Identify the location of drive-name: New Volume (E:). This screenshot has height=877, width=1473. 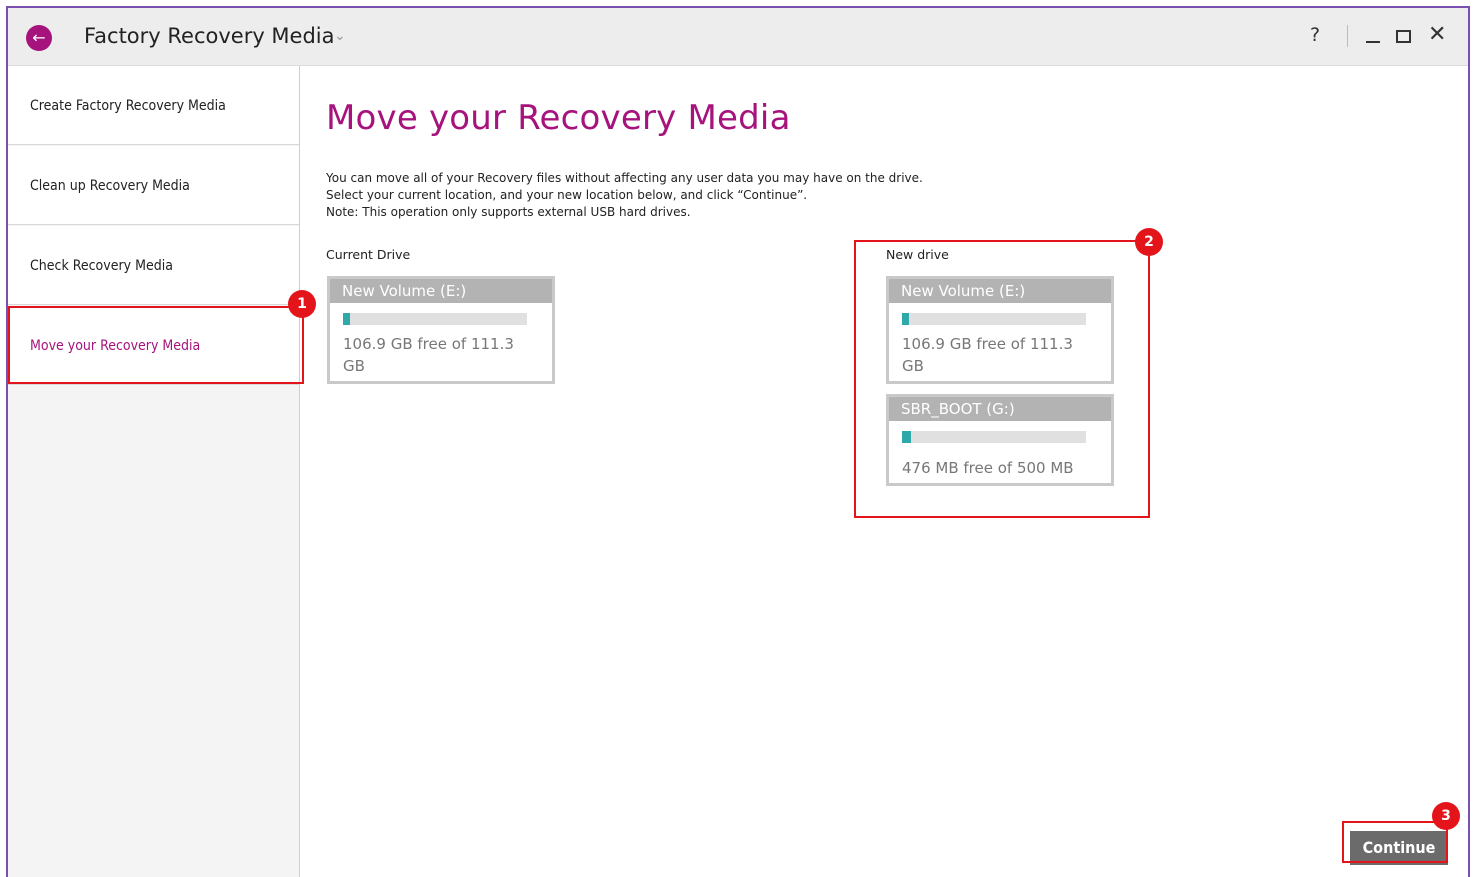
(441, 291).